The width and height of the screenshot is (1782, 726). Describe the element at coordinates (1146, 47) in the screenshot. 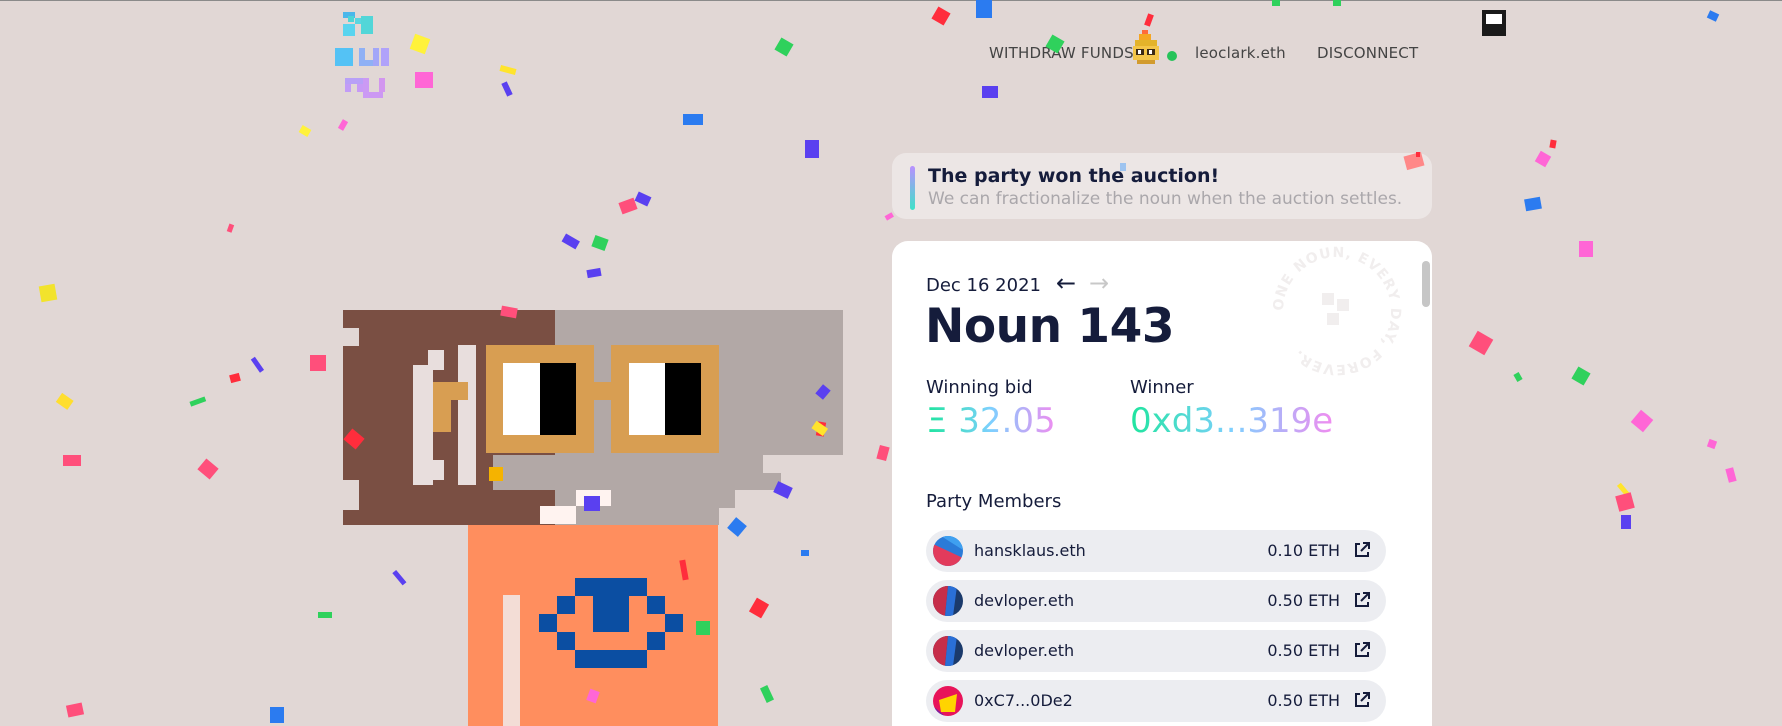

I see `noun-avatar-icon` at that location.